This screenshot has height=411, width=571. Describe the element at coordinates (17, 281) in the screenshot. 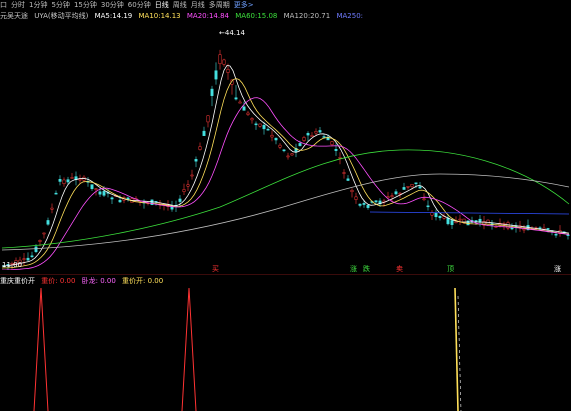

I see `indicator-title: 重庆重价开` at that location.